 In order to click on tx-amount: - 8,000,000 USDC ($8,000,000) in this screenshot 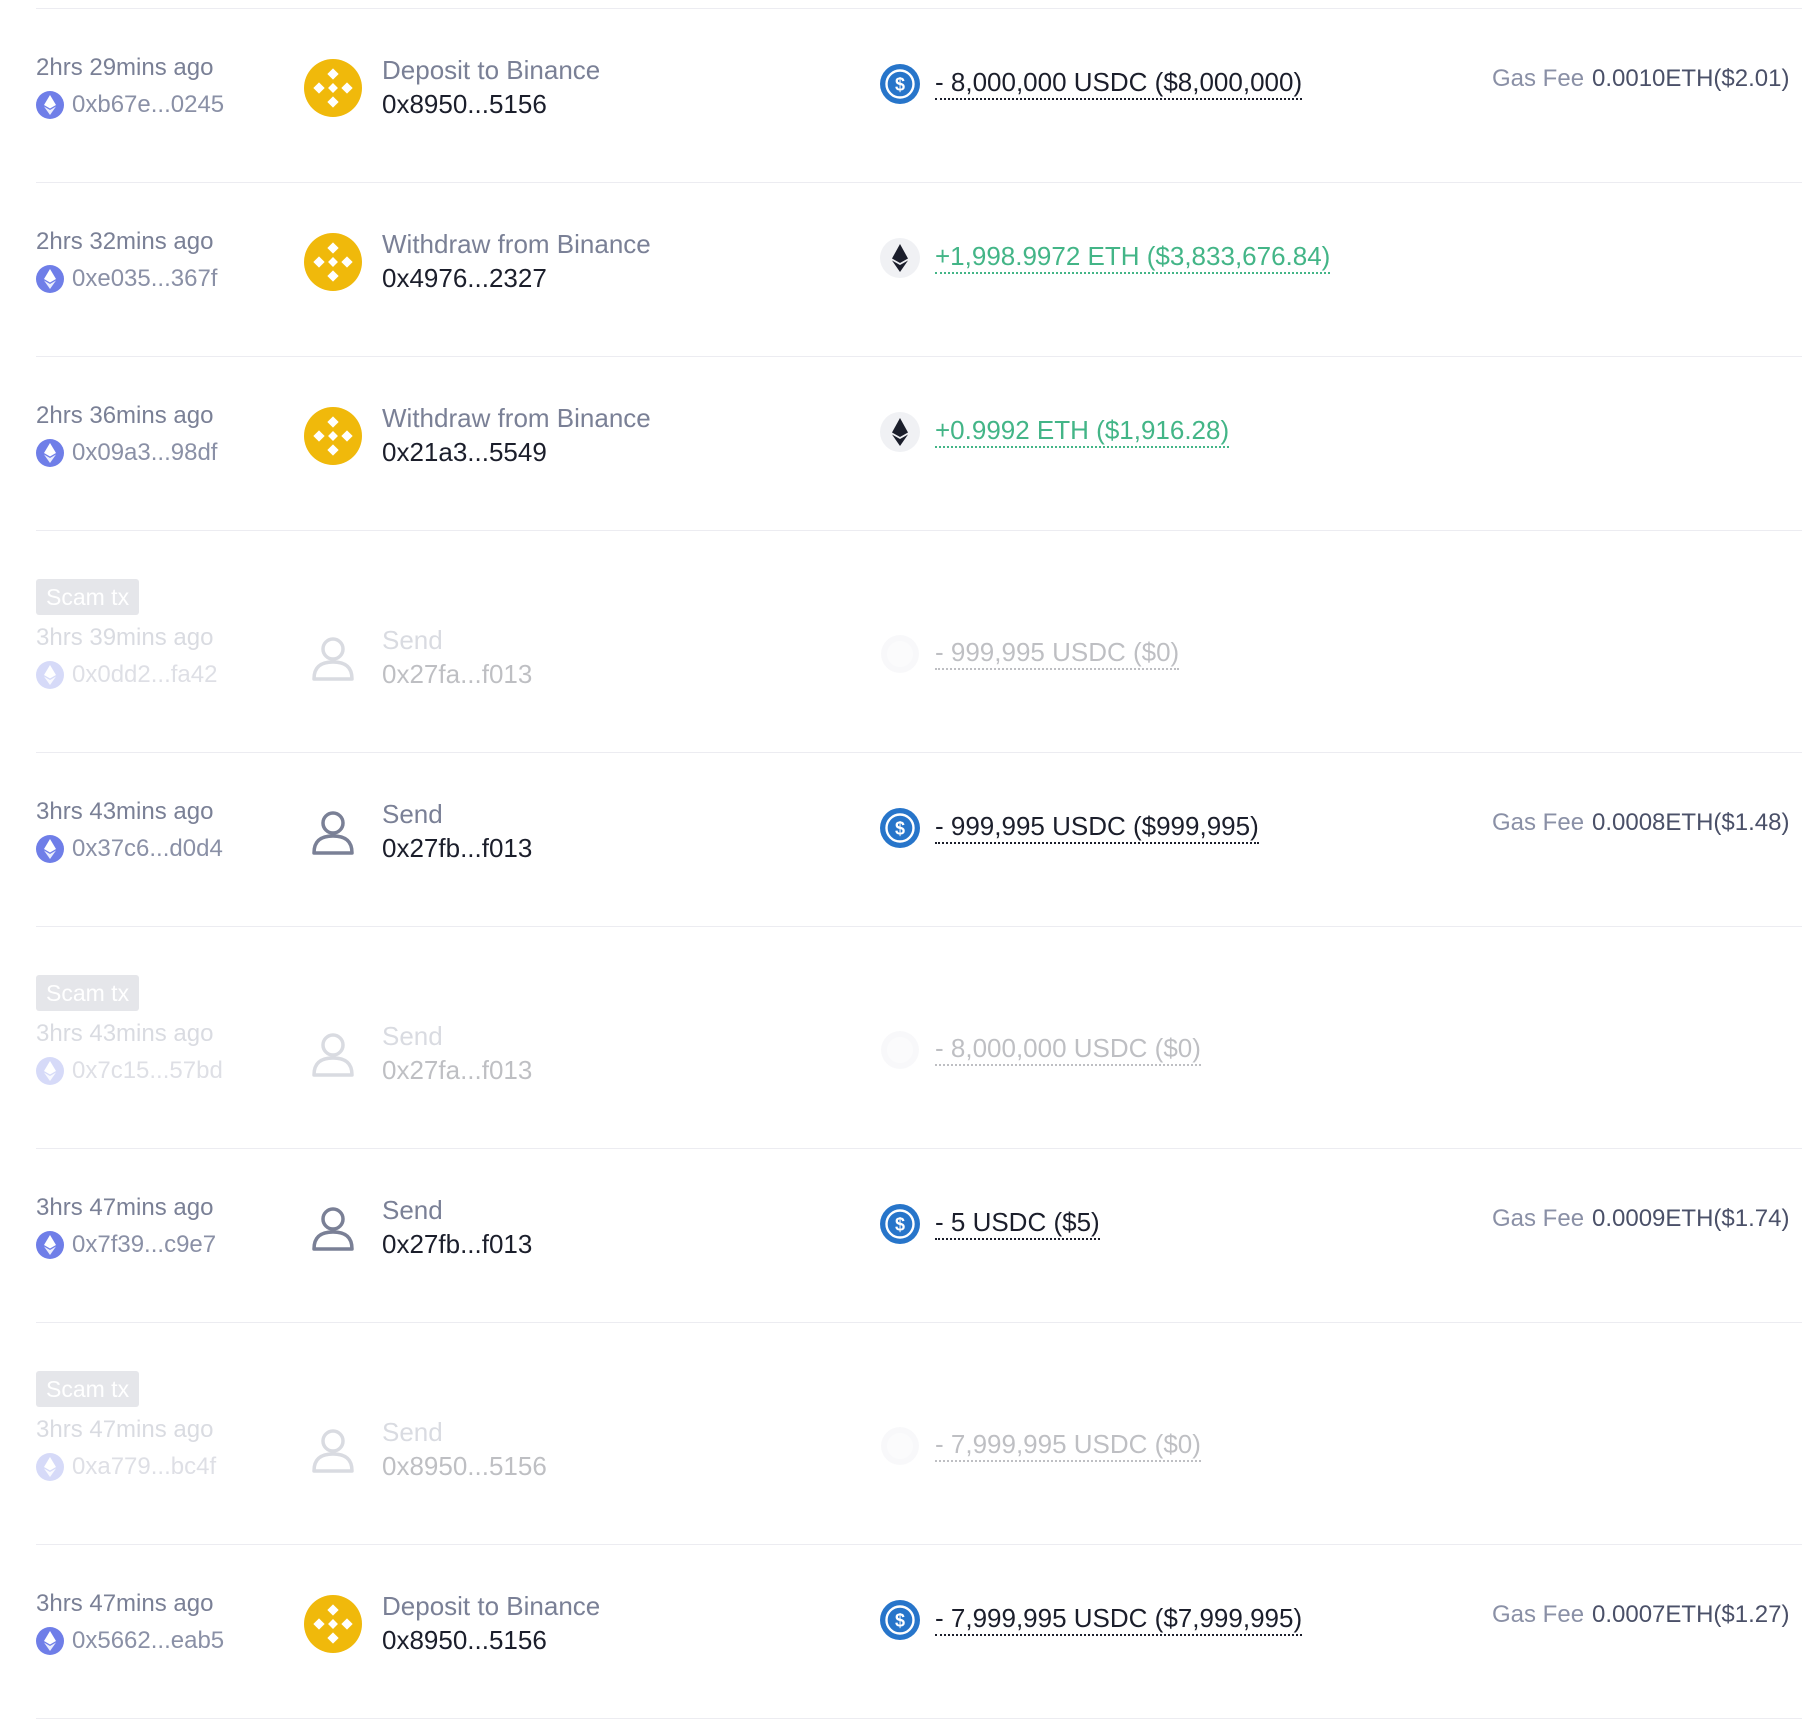, I will do `click(1119, 83)`.